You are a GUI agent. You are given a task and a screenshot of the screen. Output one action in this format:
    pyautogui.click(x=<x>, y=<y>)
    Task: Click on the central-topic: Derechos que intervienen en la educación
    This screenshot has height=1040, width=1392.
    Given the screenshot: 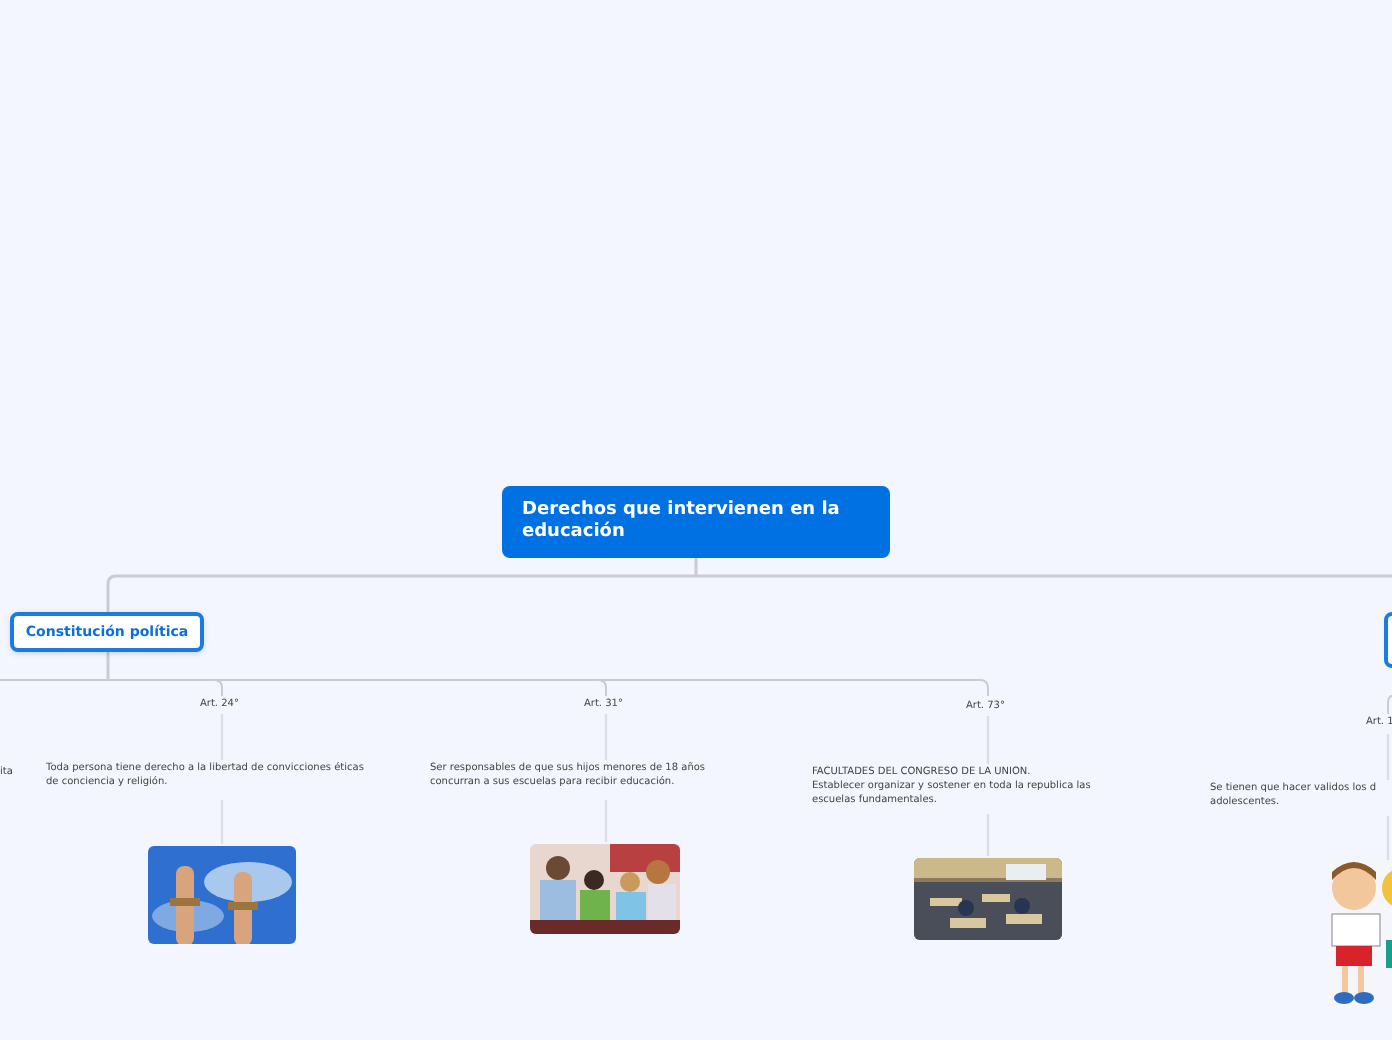 What is the action you would take?
    pyautogui.click(x=696, y=522)
    